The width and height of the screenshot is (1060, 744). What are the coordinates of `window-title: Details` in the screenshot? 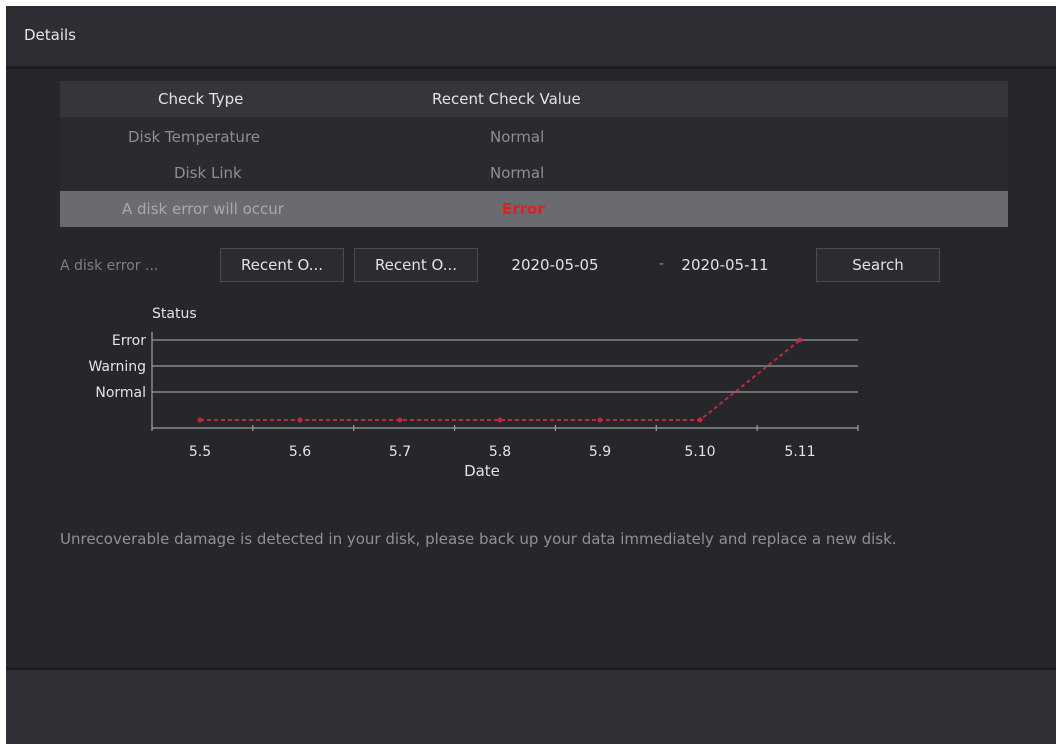 It's located at (50, 35).